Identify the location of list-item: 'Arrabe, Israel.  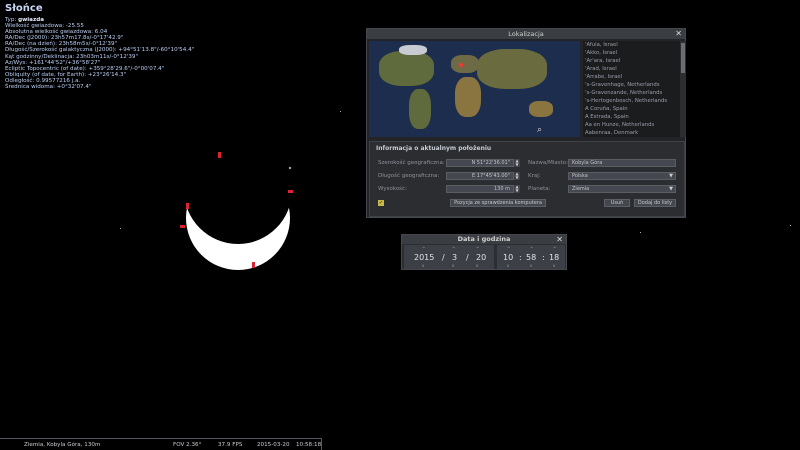
(631, 77).